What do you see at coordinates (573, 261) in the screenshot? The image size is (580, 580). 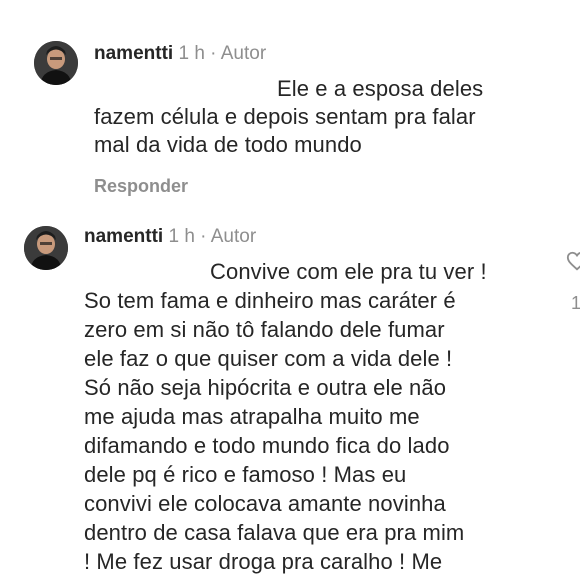 I see `heart-icon` at bounding box center [573, 261].